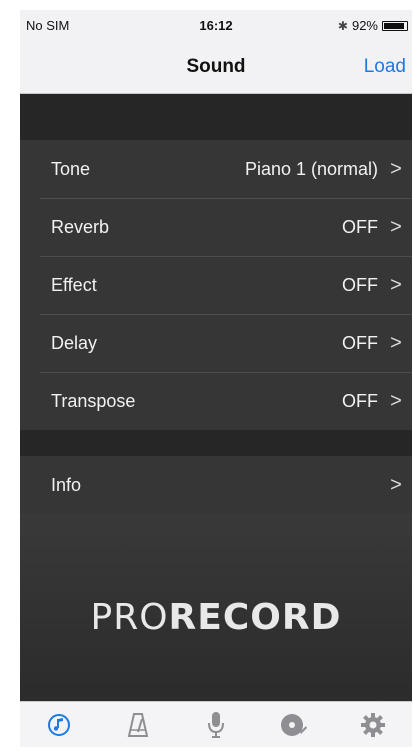  I want to click on microphone-icon, so click(215, 724).